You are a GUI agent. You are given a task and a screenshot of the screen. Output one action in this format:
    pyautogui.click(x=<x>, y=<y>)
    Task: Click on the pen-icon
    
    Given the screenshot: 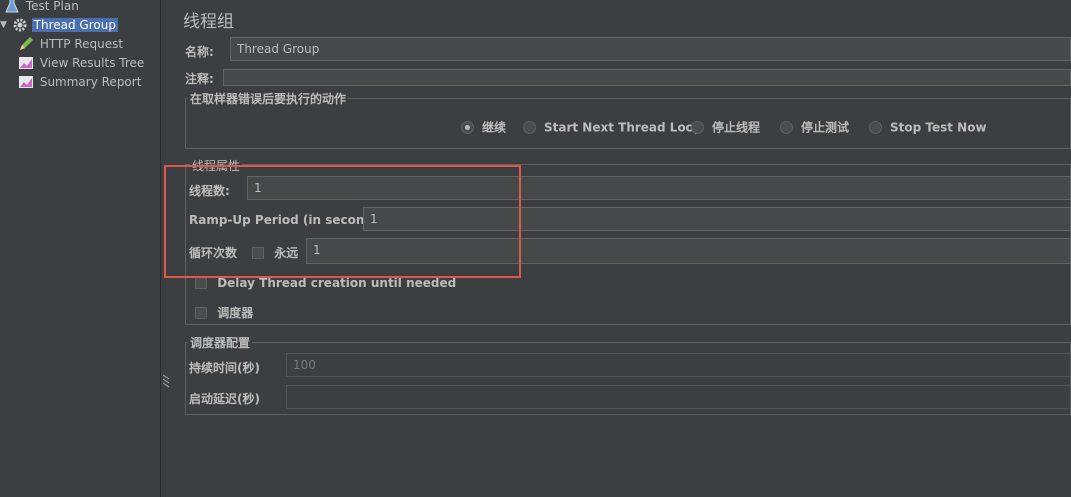 What is the action you would take?
    pyautogui.click(x=26, y=43)
    